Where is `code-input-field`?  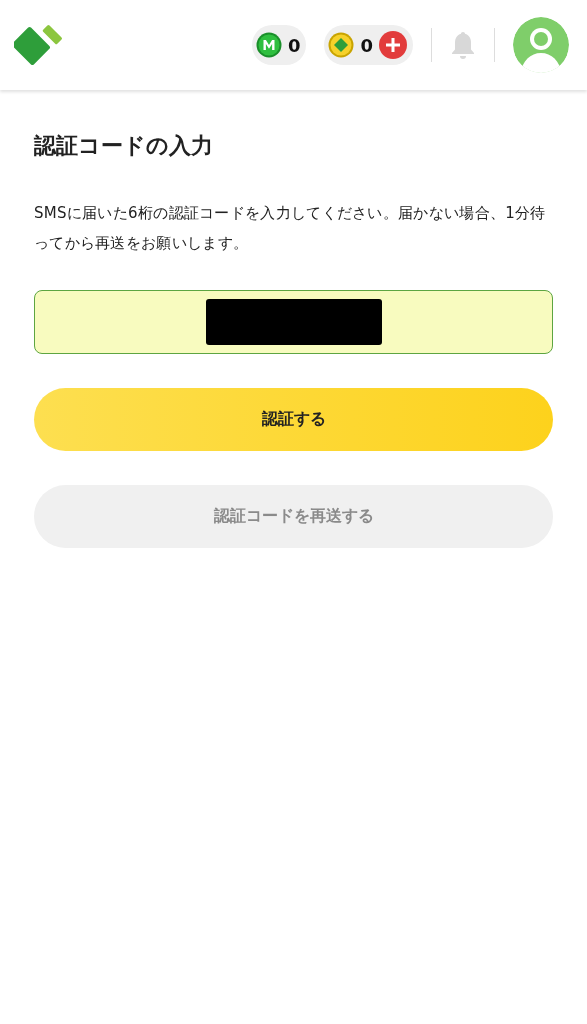
code-input-field is located at coordinates (293, 322).